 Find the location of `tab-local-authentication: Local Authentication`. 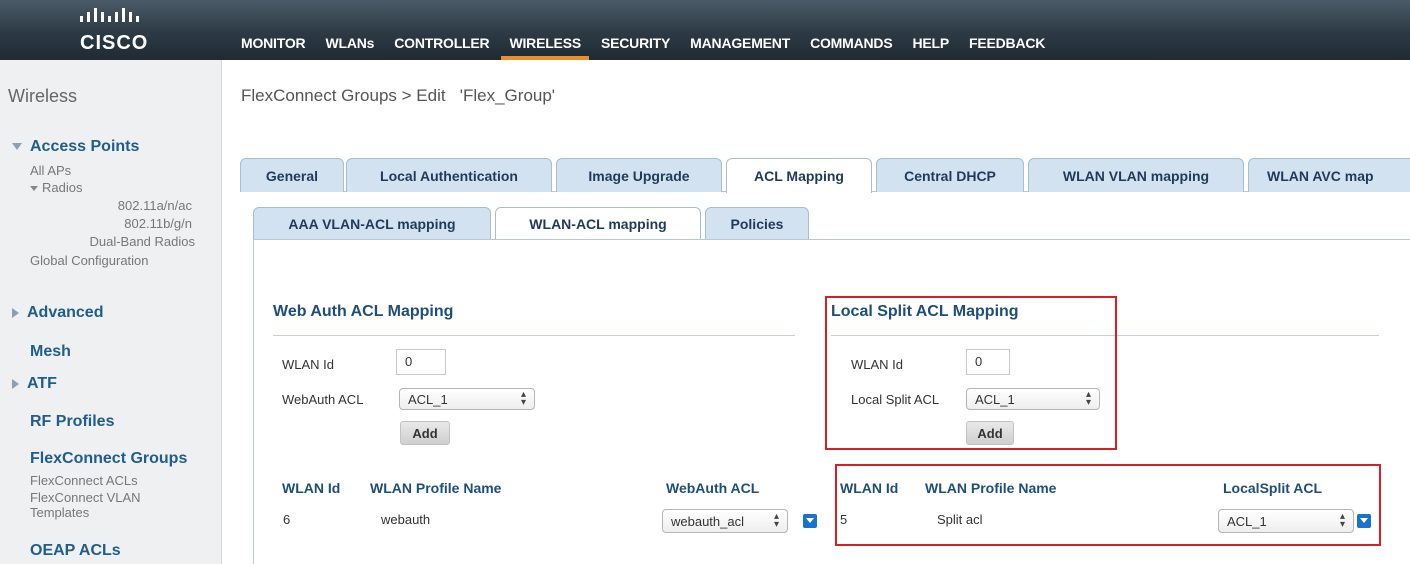

tab-local-authentication: Local Authentication is located at coordinates (449, 175).